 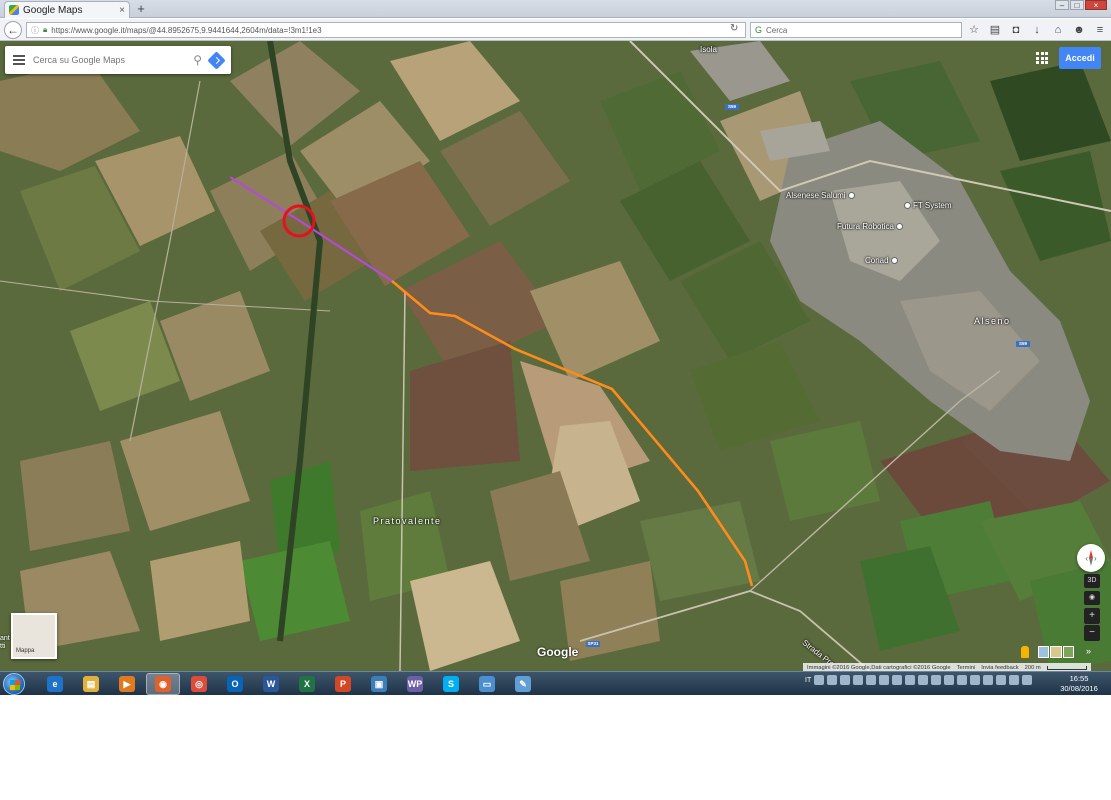 I want to click on google-apps-icon, so click(x=1042, y=58).